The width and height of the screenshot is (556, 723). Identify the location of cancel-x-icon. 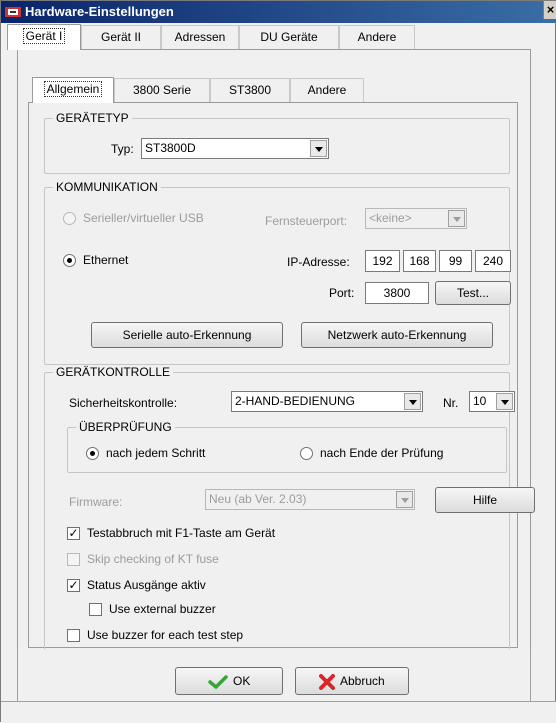
(327, 681).